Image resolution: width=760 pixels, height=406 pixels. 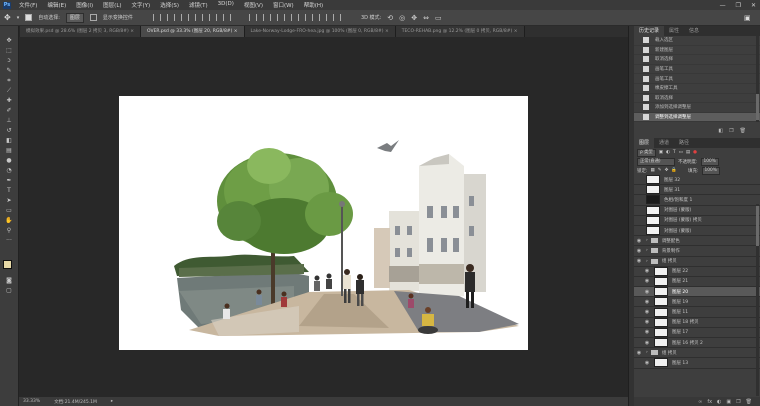 What do you see at coordinates (697, 220) in the screenshot?
I see `layer-row: 对图层 (蒙版) 拷贝` at bounding box center [697, 220].